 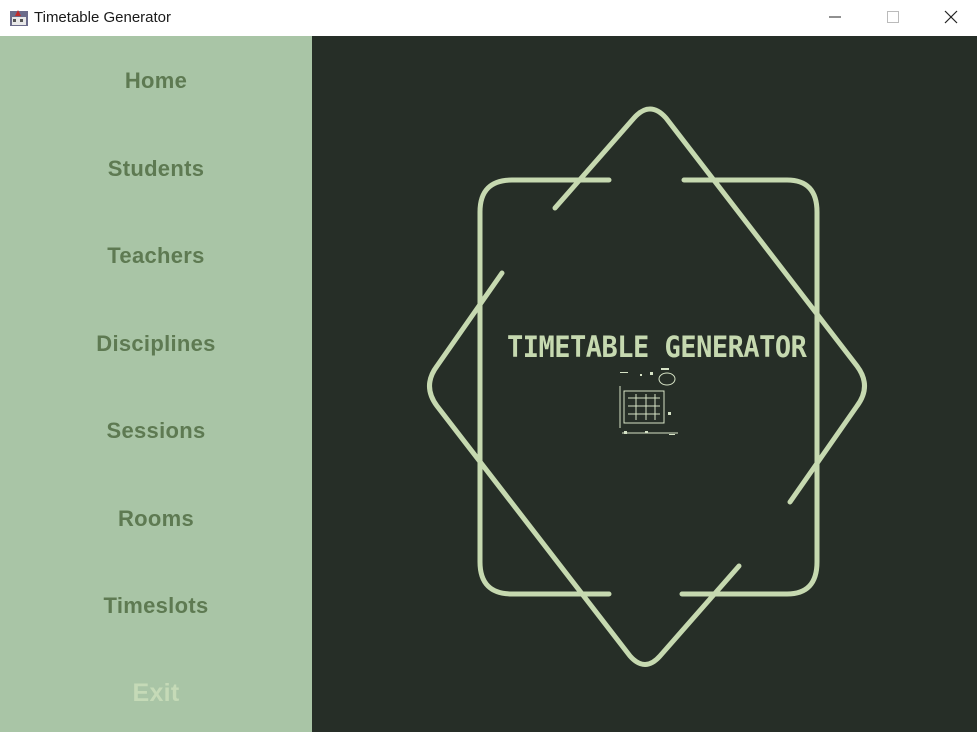 I want to click on close-icon, so click(x=951, y=17).